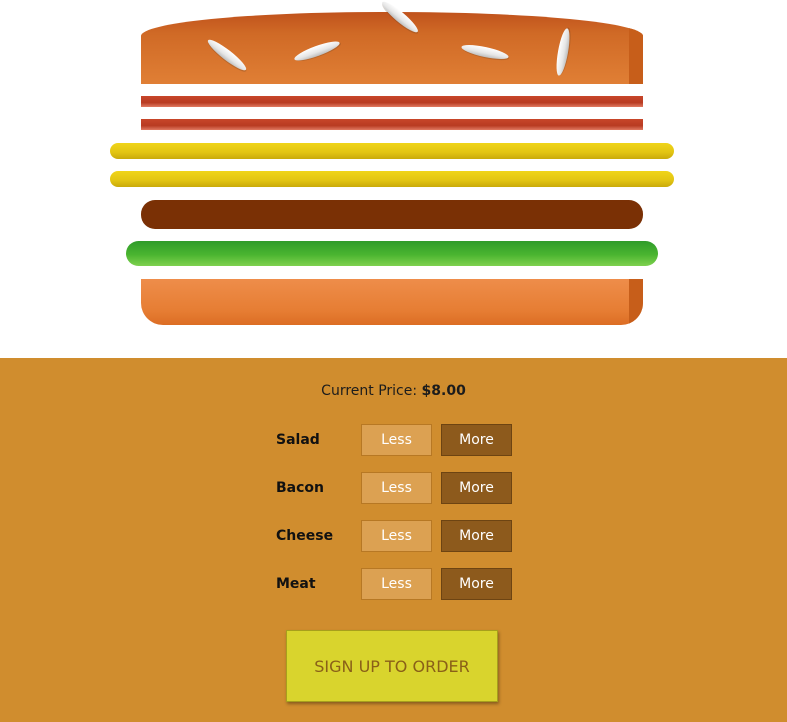  Describe the element at coordinates (392, 253) in the screenshot. I see `salad-layer` at that location.